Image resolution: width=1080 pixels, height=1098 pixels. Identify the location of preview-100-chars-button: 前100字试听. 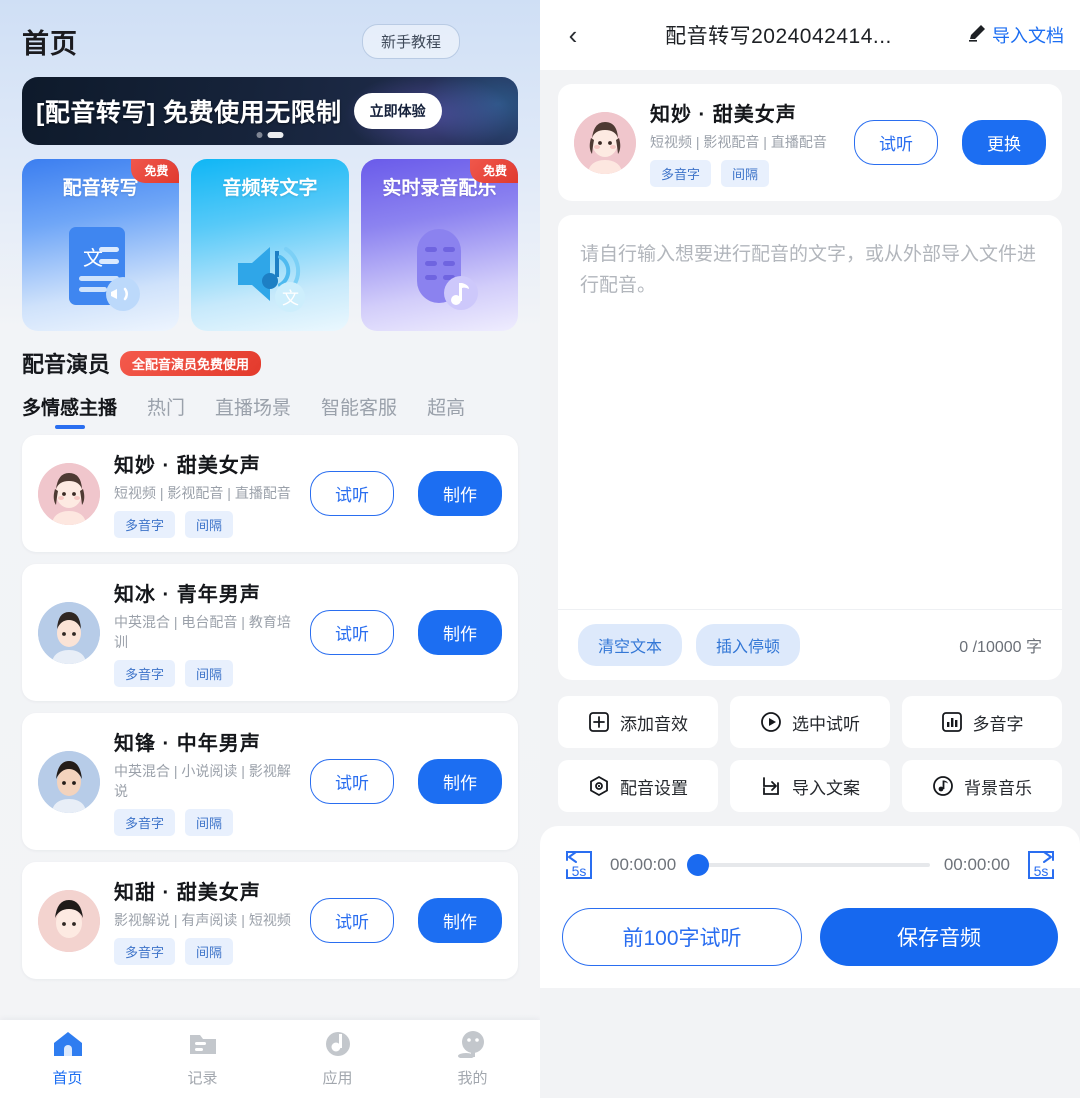
(682, 937).